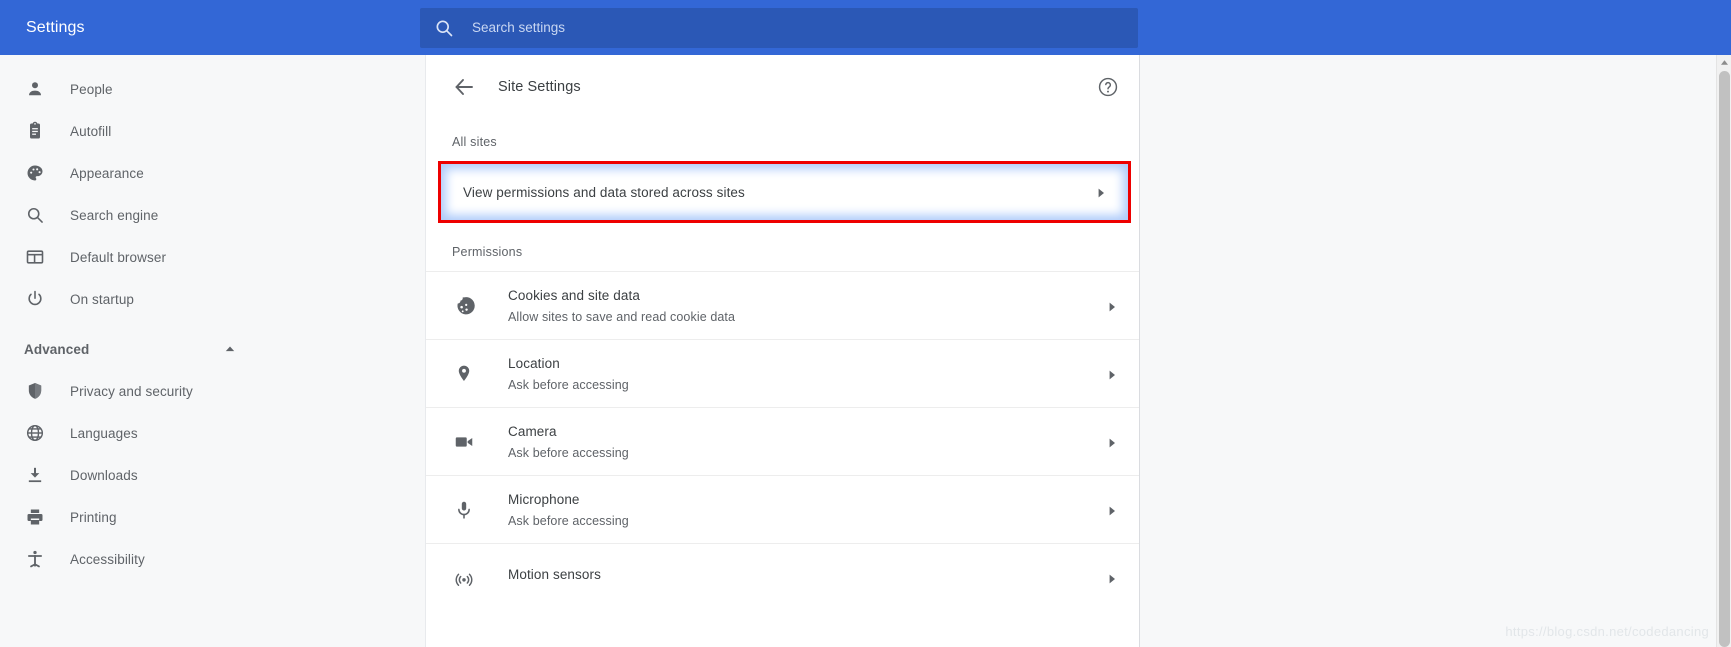 The image size is (1731, 647). What do you see at coordinates (107, 559) in the screenshot?
I see `sidebar-item-label: Accessibility` at bounding box center [107, 559].